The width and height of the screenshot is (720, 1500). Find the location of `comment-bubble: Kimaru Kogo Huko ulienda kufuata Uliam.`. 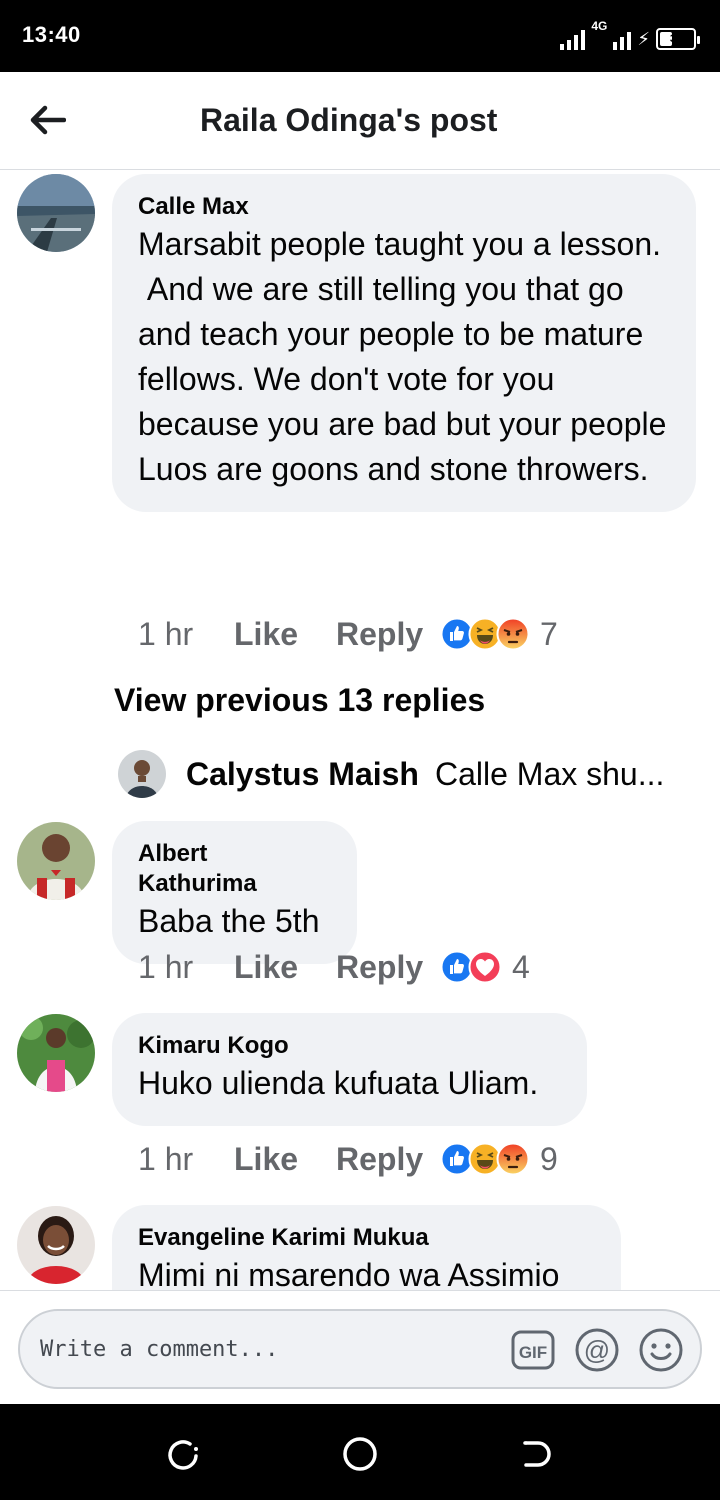

comment-bubble: Kimaru Kogo Huko ulienda kufuata Uliam. is located at coordinates (349, 1069).